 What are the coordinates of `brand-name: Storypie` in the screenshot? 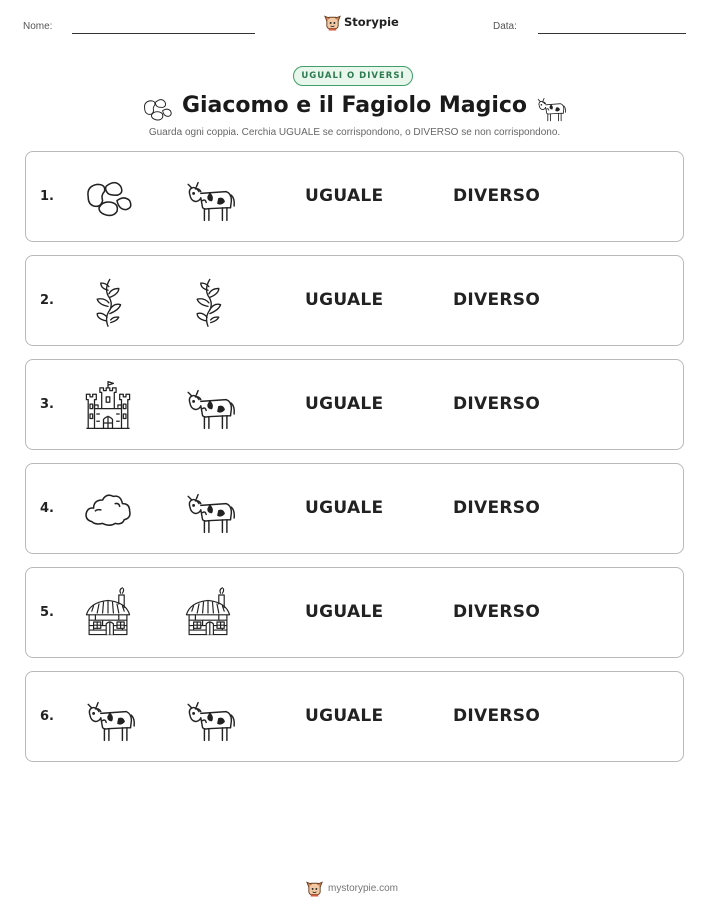 It's located at (371, 22).